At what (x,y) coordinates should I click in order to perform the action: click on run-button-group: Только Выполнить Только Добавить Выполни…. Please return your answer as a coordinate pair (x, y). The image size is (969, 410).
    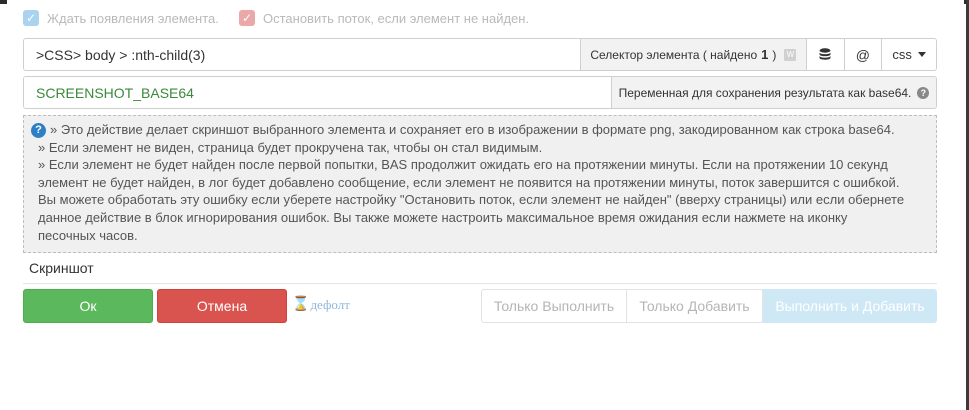
    Looking at the image, I should click on (709, 306).